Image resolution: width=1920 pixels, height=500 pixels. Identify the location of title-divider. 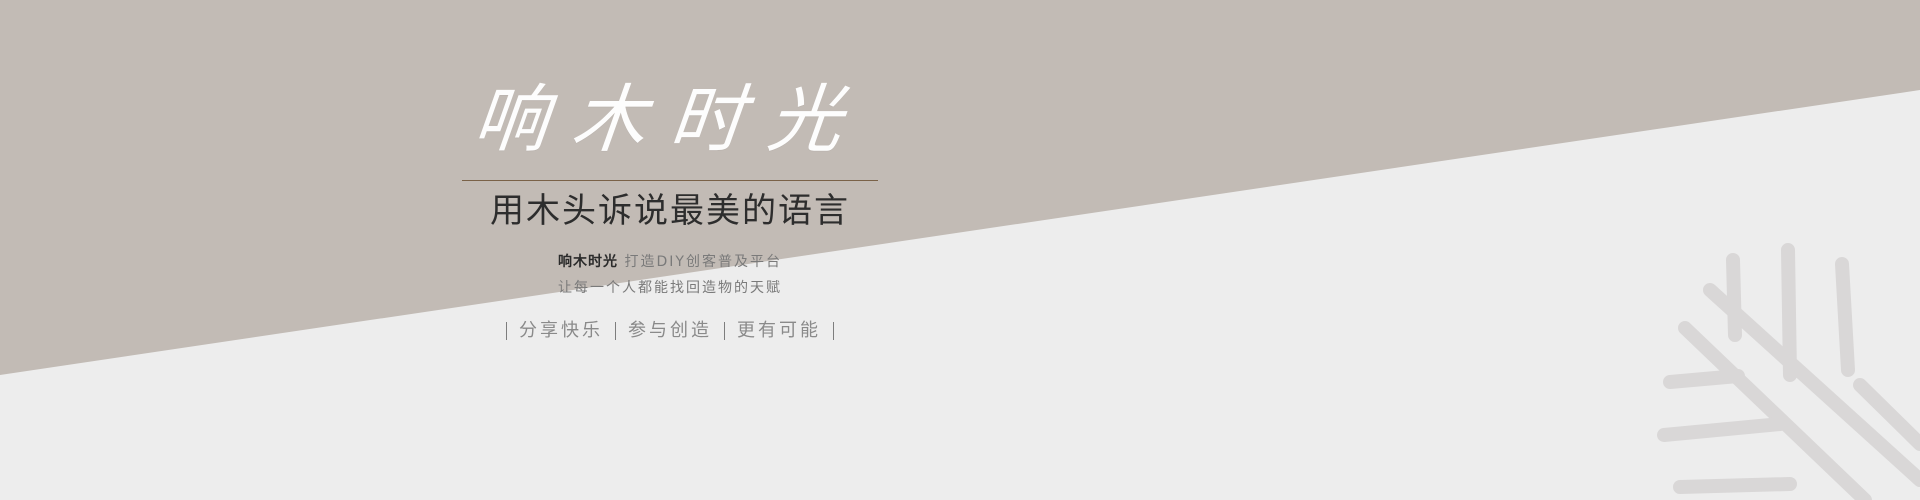
(670, 180).